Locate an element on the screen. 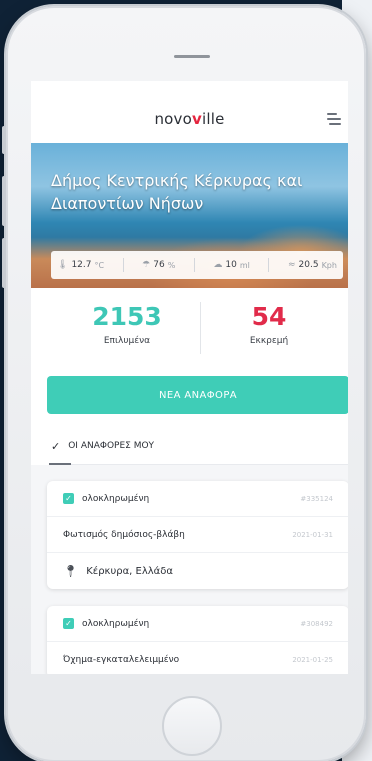 The height and width of the screenshot is (761, 372). report-title: Φωτισμός δημόσιος-βλάβη is located at coordinates (124, 534).